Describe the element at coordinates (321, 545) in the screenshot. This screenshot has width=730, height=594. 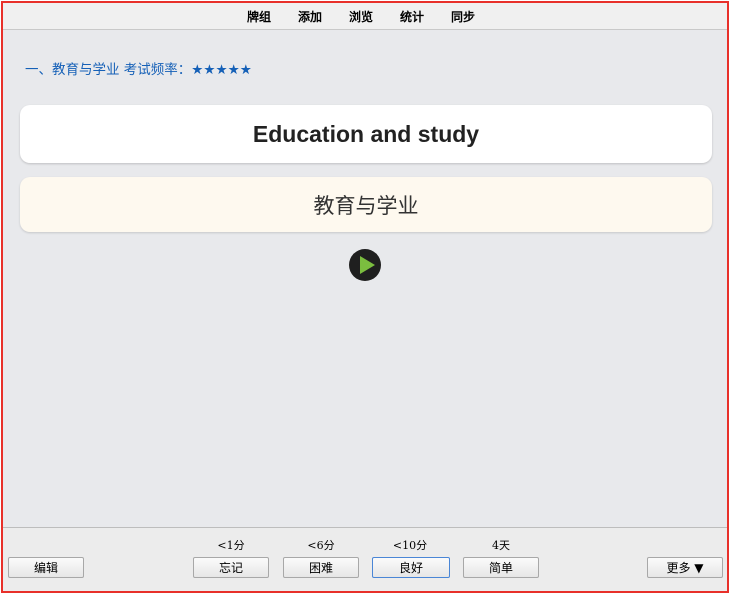
I see `interval-hard: <6分` at that location.